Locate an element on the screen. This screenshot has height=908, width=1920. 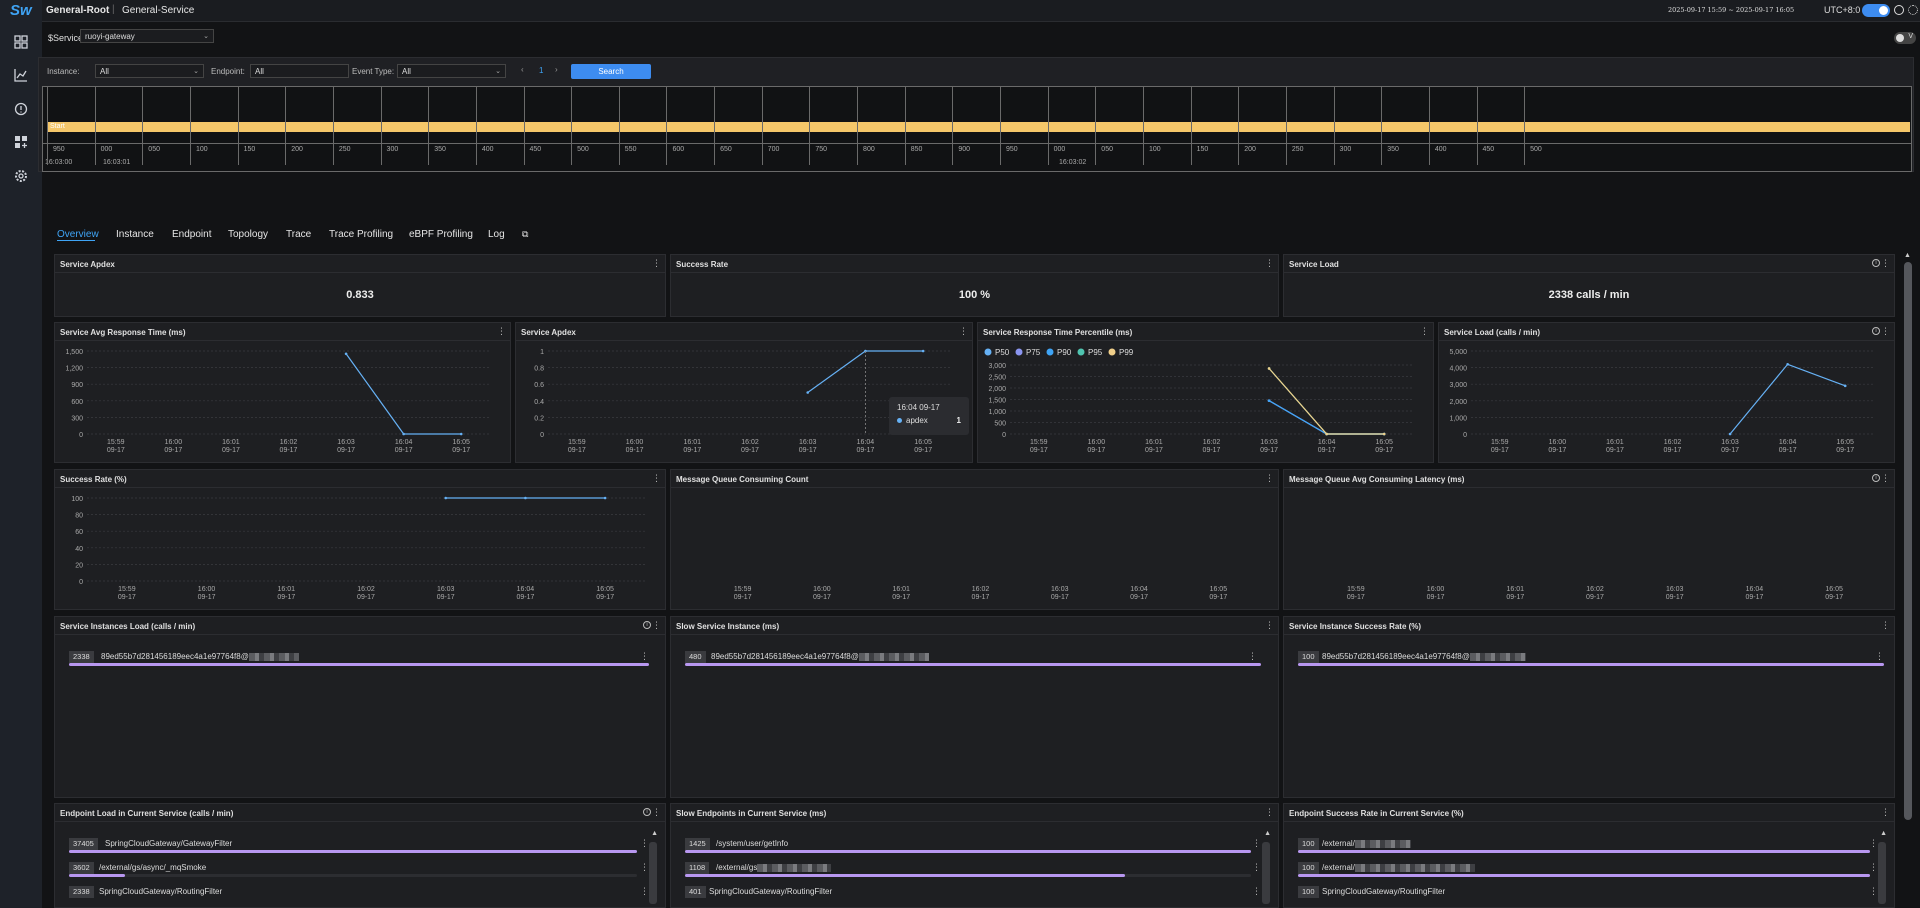
timeline-tick-label: 900 is located at coordinates (964, 149).